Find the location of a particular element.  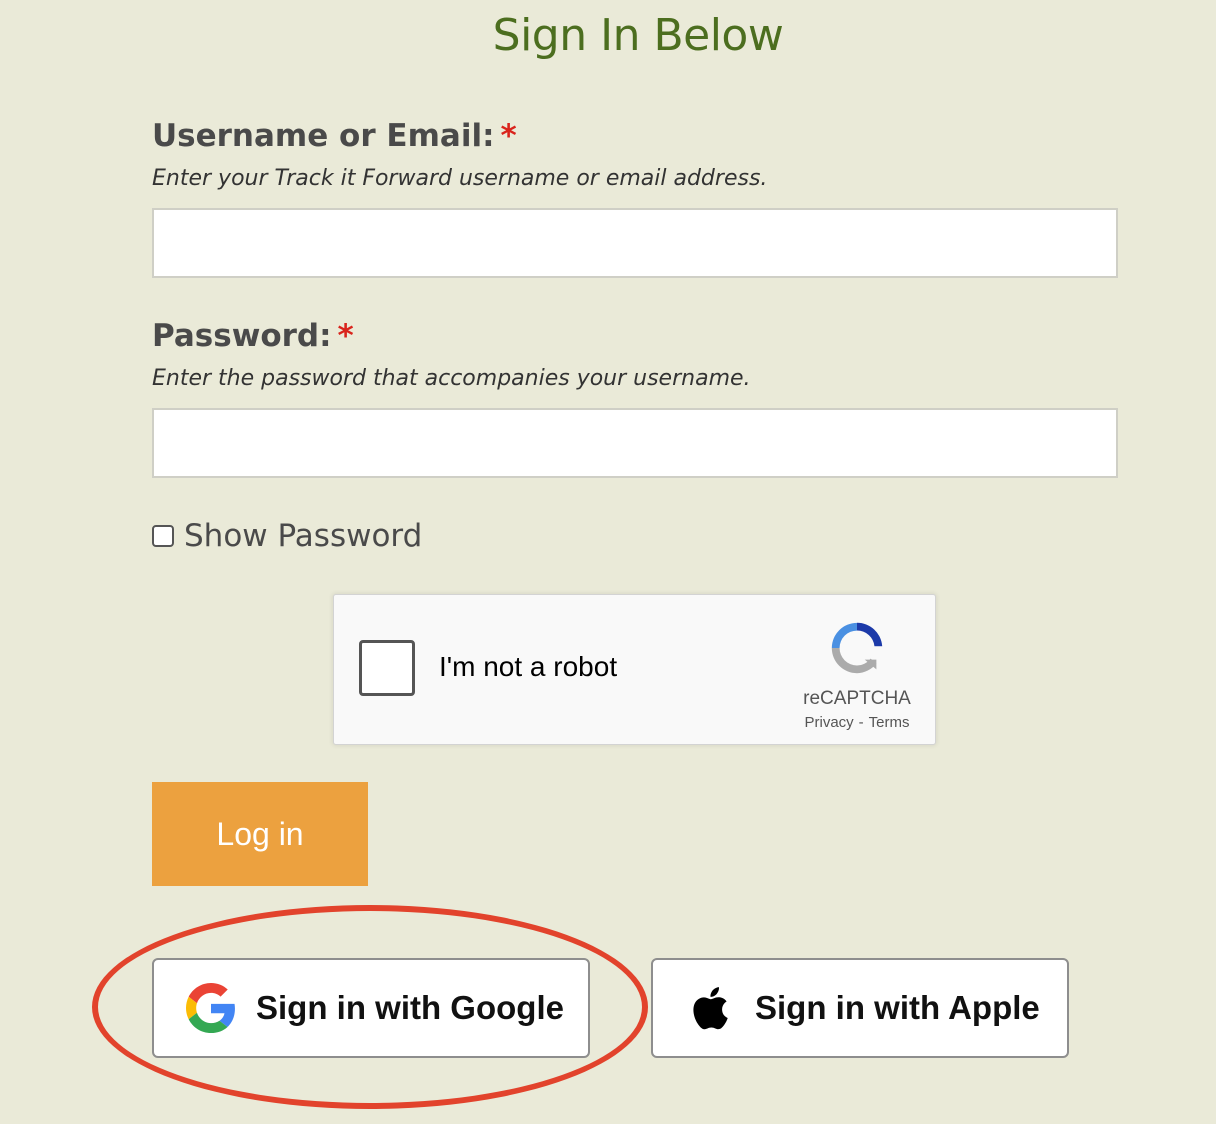

password-required-mark: * is located at coordinates (345, 336).